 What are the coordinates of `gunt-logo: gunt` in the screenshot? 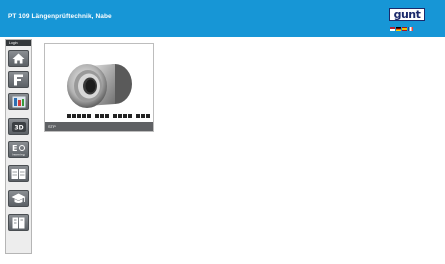 It's located at (407, 14).